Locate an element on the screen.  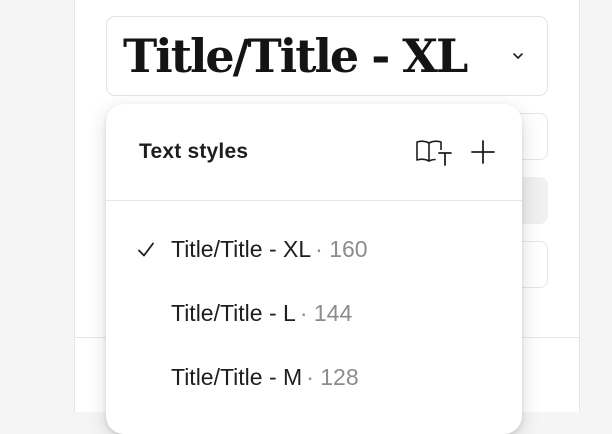
style-item-title-xl: Title/Title - XL · 160 is located at coordinates (314, 250).